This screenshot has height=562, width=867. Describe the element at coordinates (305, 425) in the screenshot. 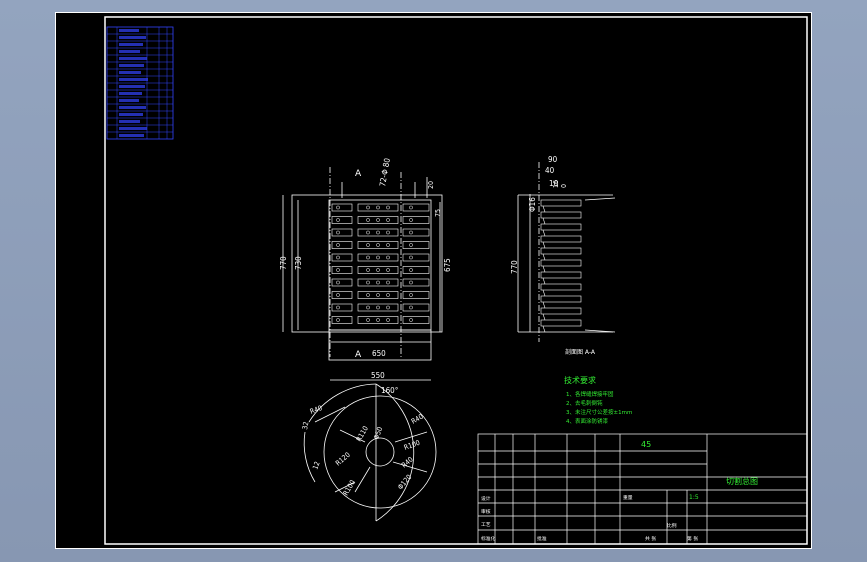

I see `top-dim-32: 32` at that location.